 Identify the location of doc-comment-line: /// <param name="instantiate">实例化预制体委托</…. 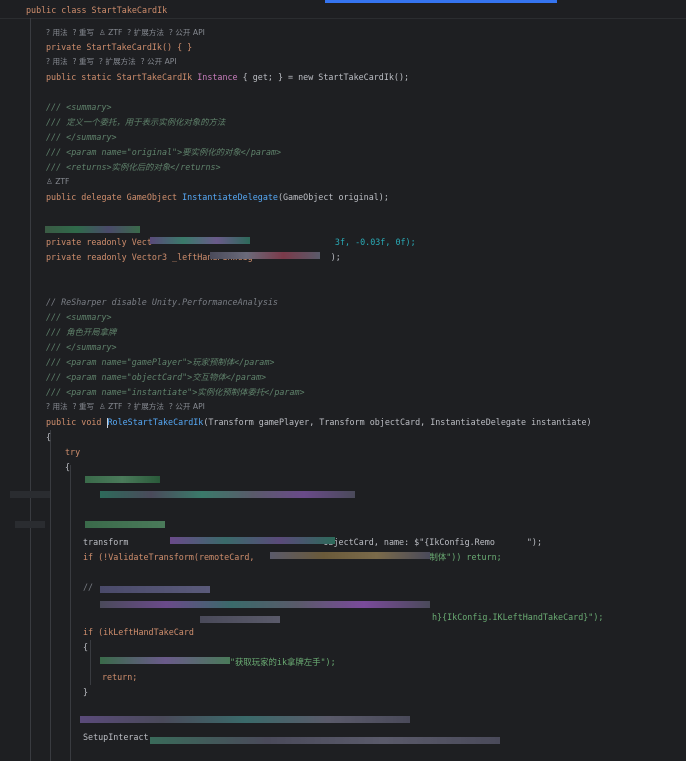
(175, 392).